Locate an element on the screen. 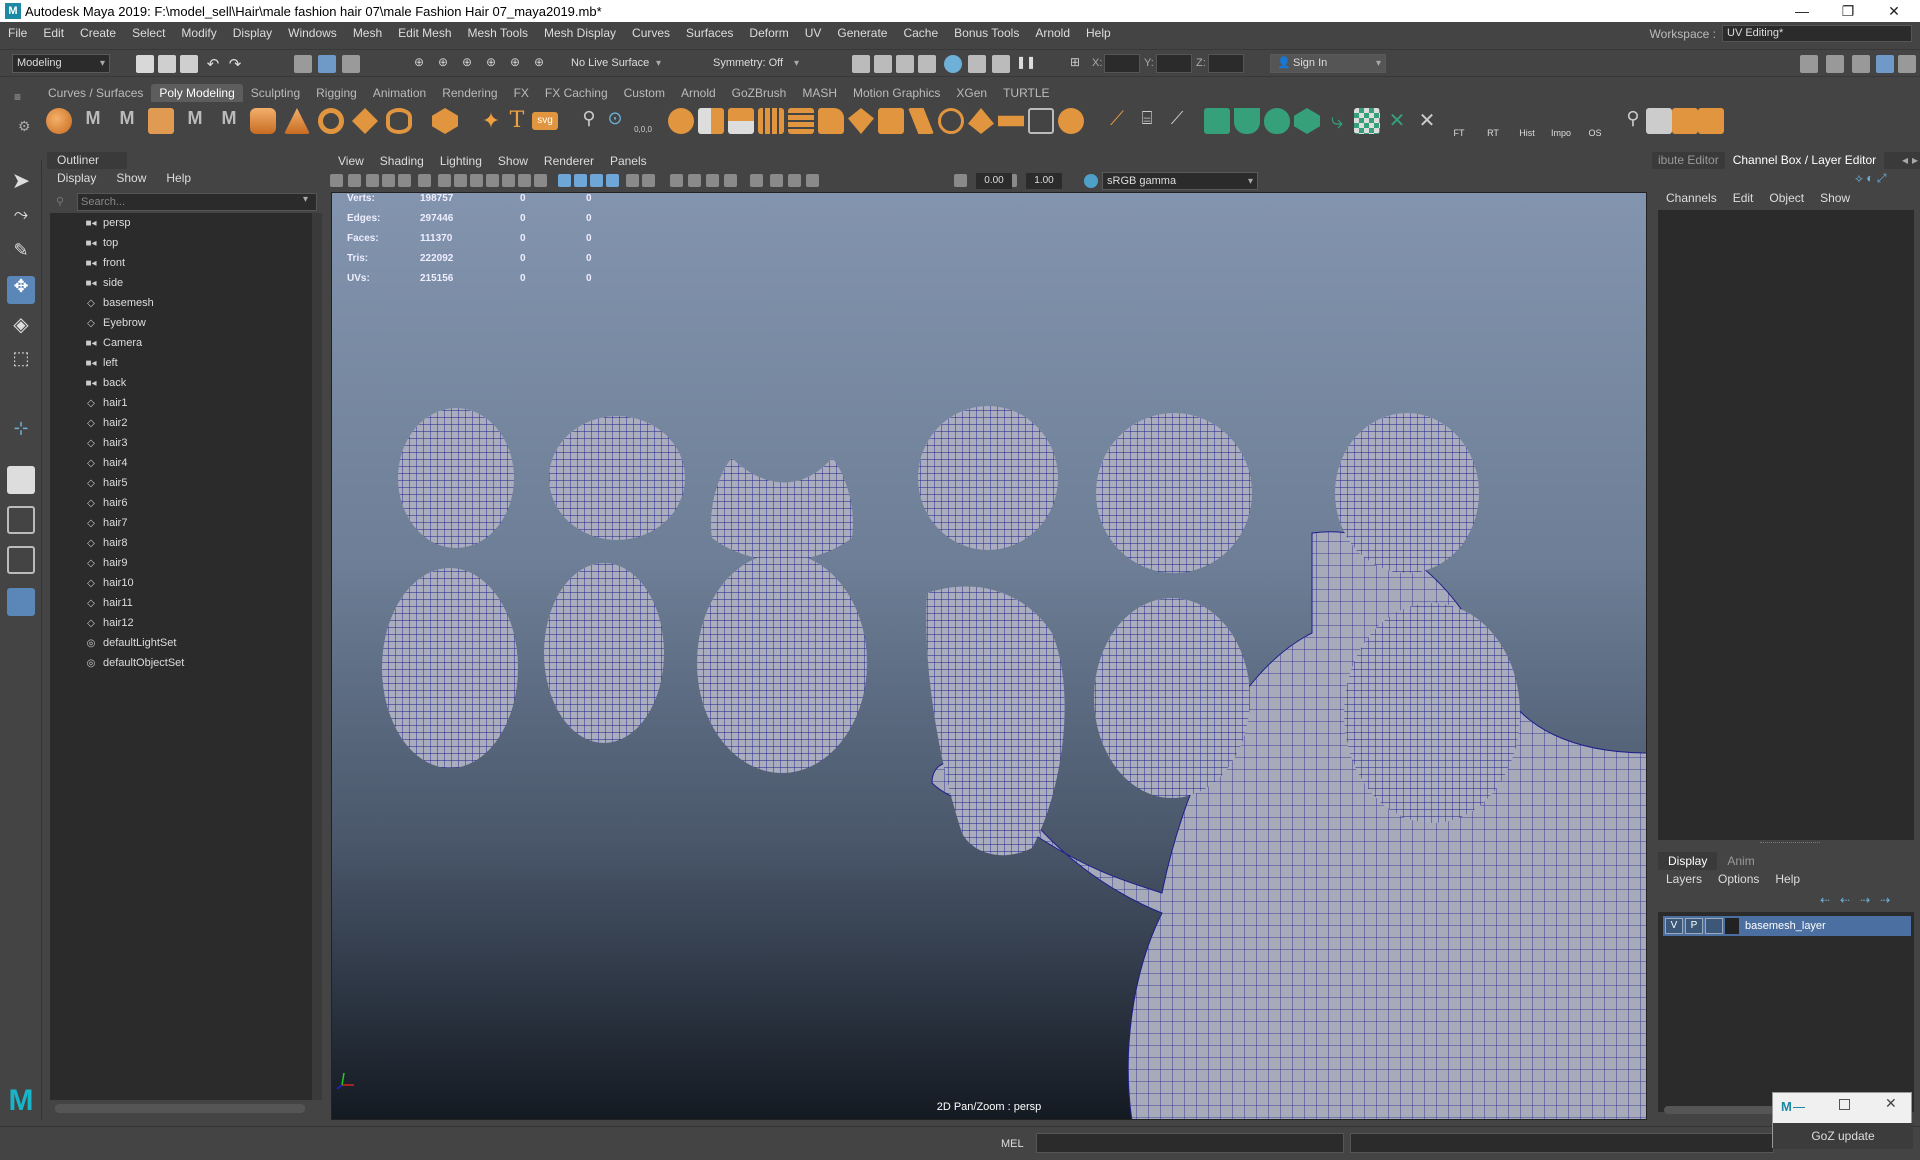 The width and height of the screenshot is (1920, 1160). backface-icon is located at coordinates (812, 180).